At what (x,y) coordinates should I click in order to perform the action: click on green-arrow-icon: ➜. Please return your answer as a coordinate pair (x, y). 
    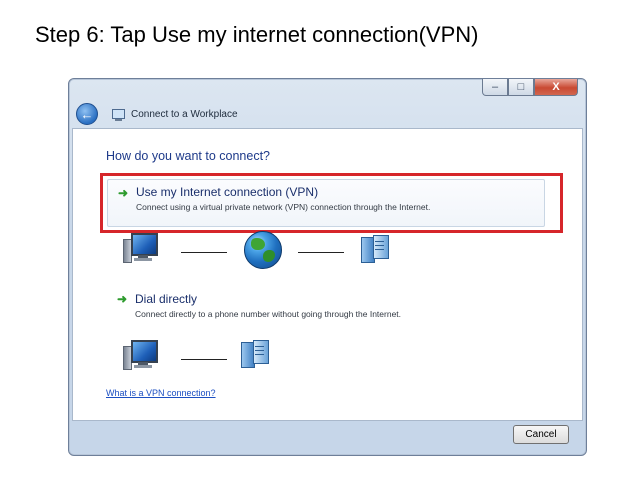
    Looking at the image, I should click on (122, 299).